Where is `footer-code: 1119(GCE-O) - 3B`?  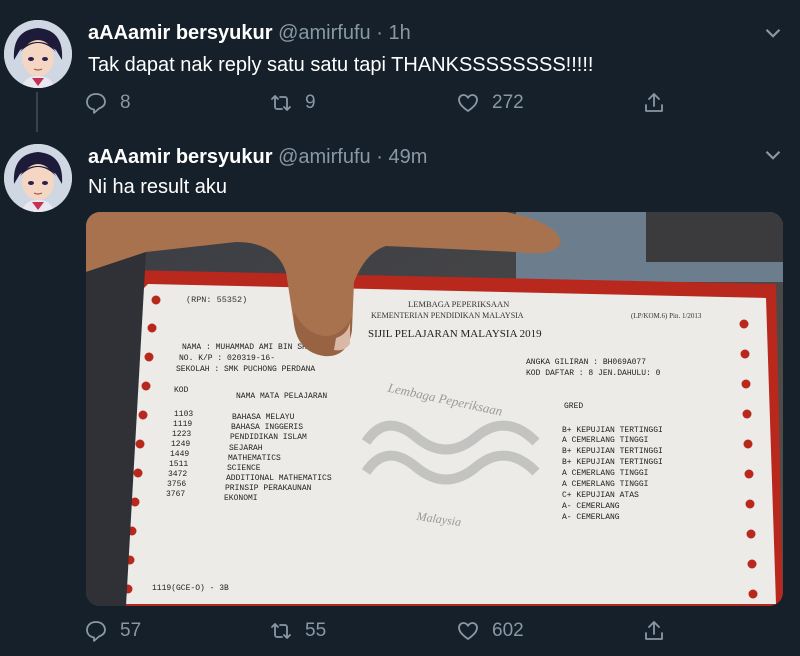 footer-code: 1119(GCE-O) - 3B is located at coordinates (190, 588).